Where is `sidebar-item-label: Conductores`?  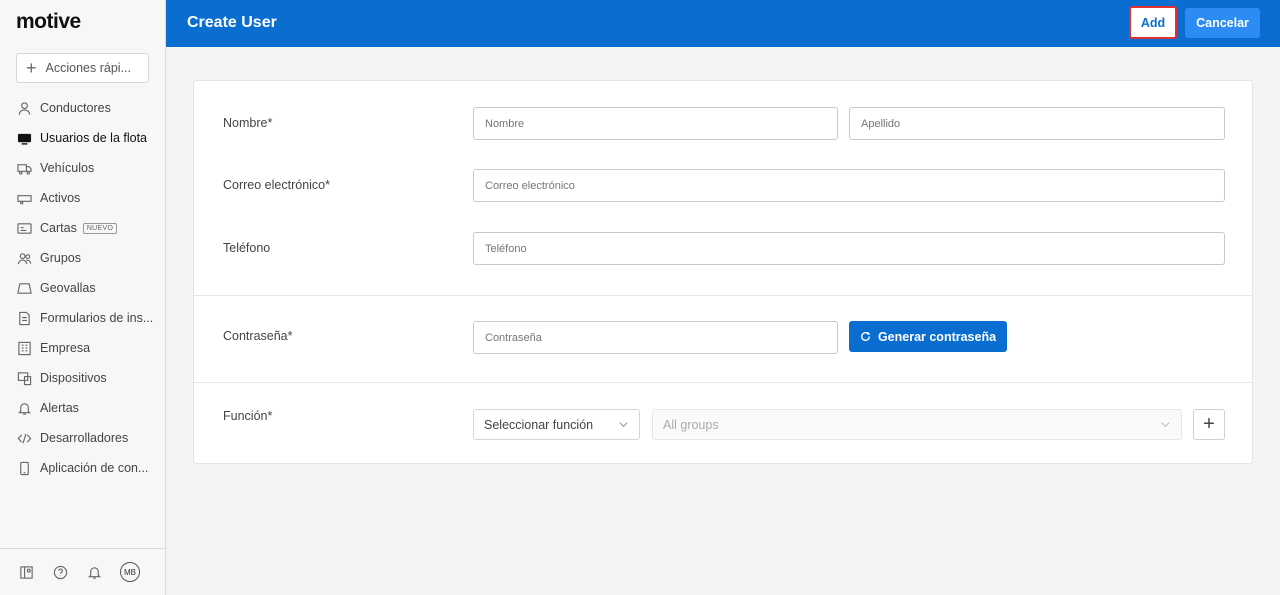 sidebar-item-label: Conductores is located at coordinates (75, 108).